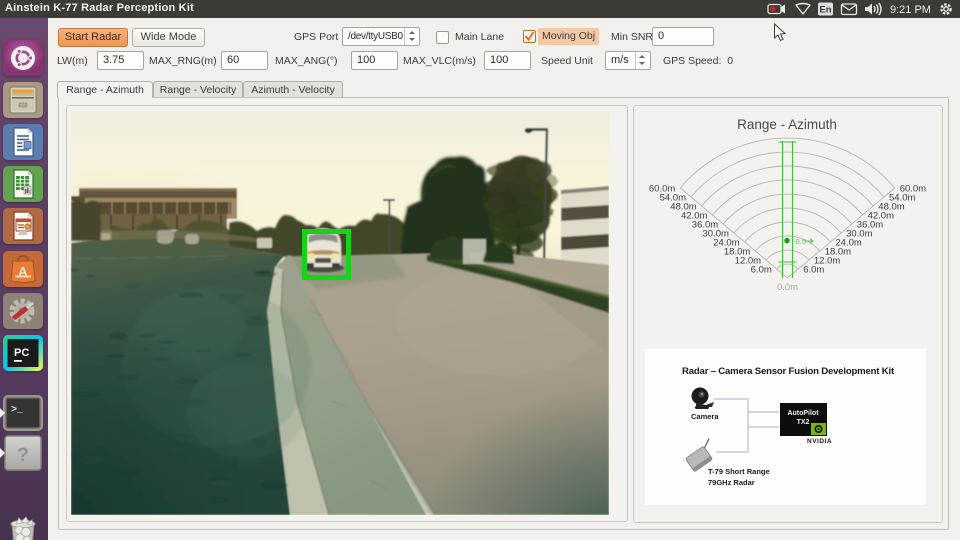 This screenshot has width=960, height=540. I want to click on svg-text: 79GHz Radar, so click(731, 482).